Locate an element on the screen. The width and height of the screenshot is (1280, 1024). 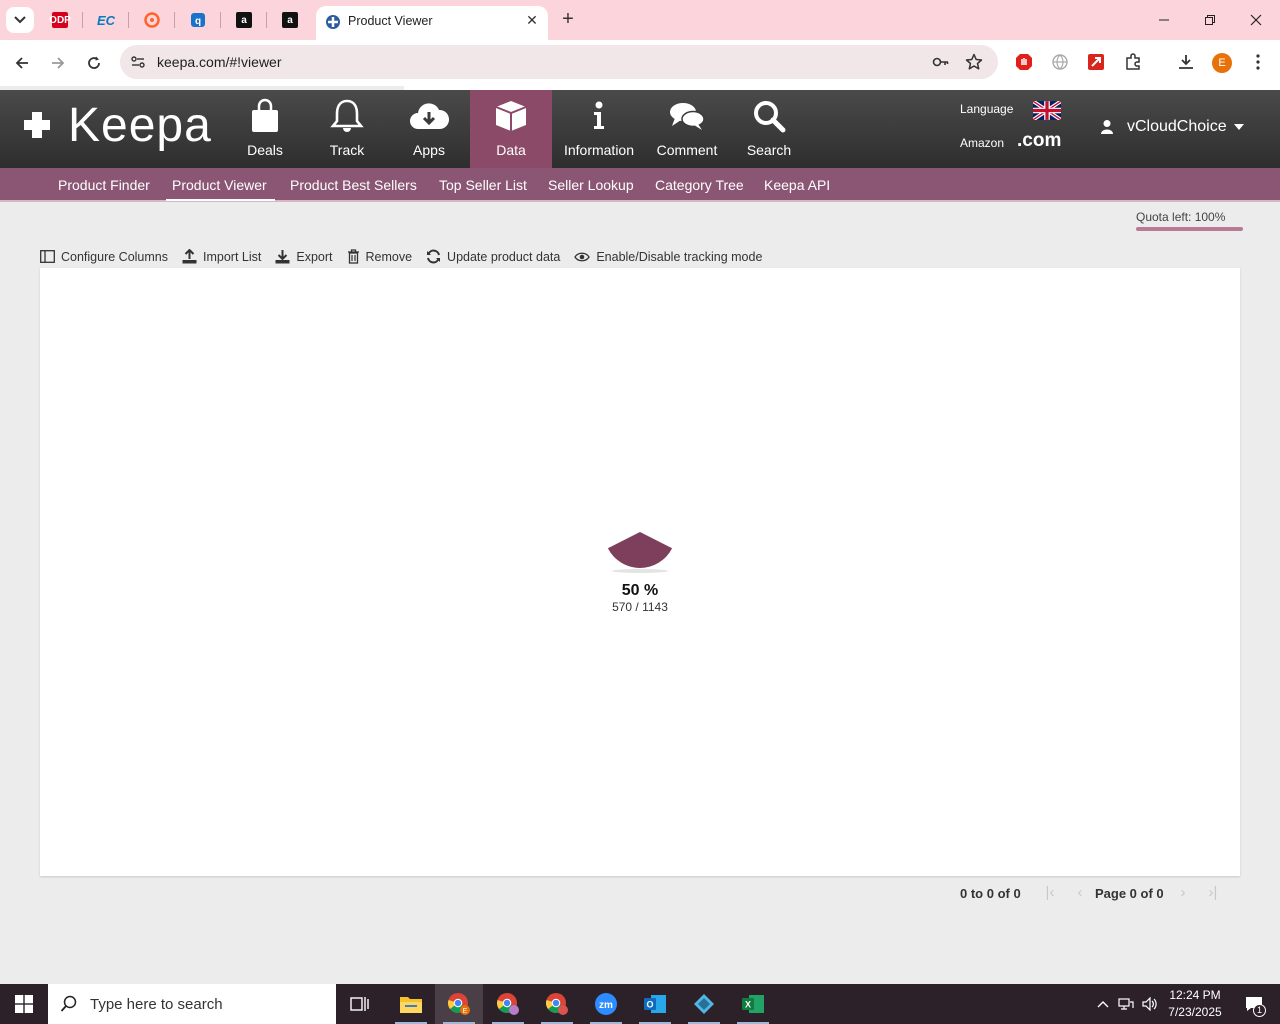
taskbar-chrome-profile-e: E is located at coordinates (459, 1004).